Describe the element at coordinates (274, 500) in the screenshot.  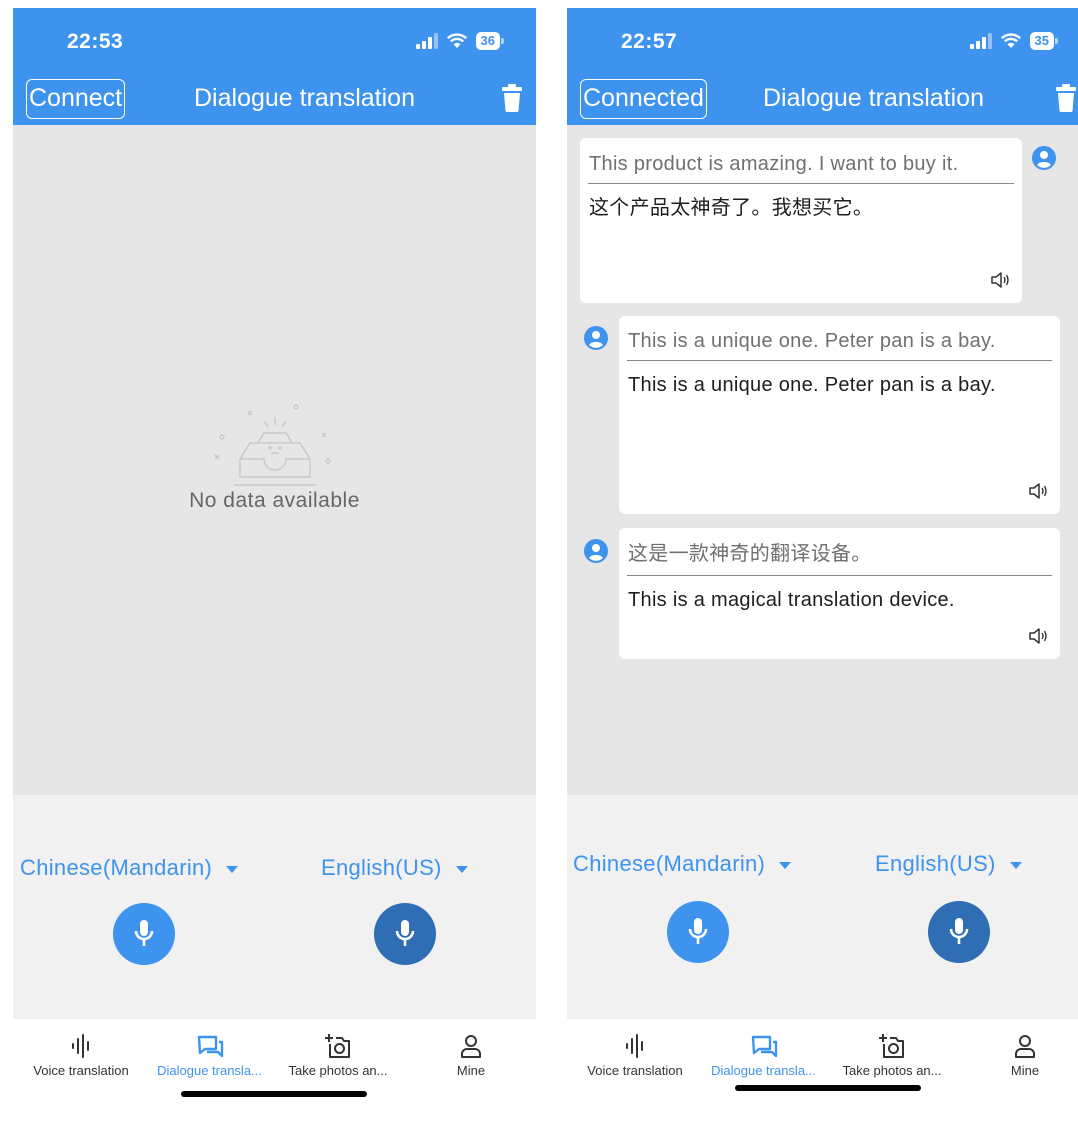
I see `empty-state-text: No data available` at that location.